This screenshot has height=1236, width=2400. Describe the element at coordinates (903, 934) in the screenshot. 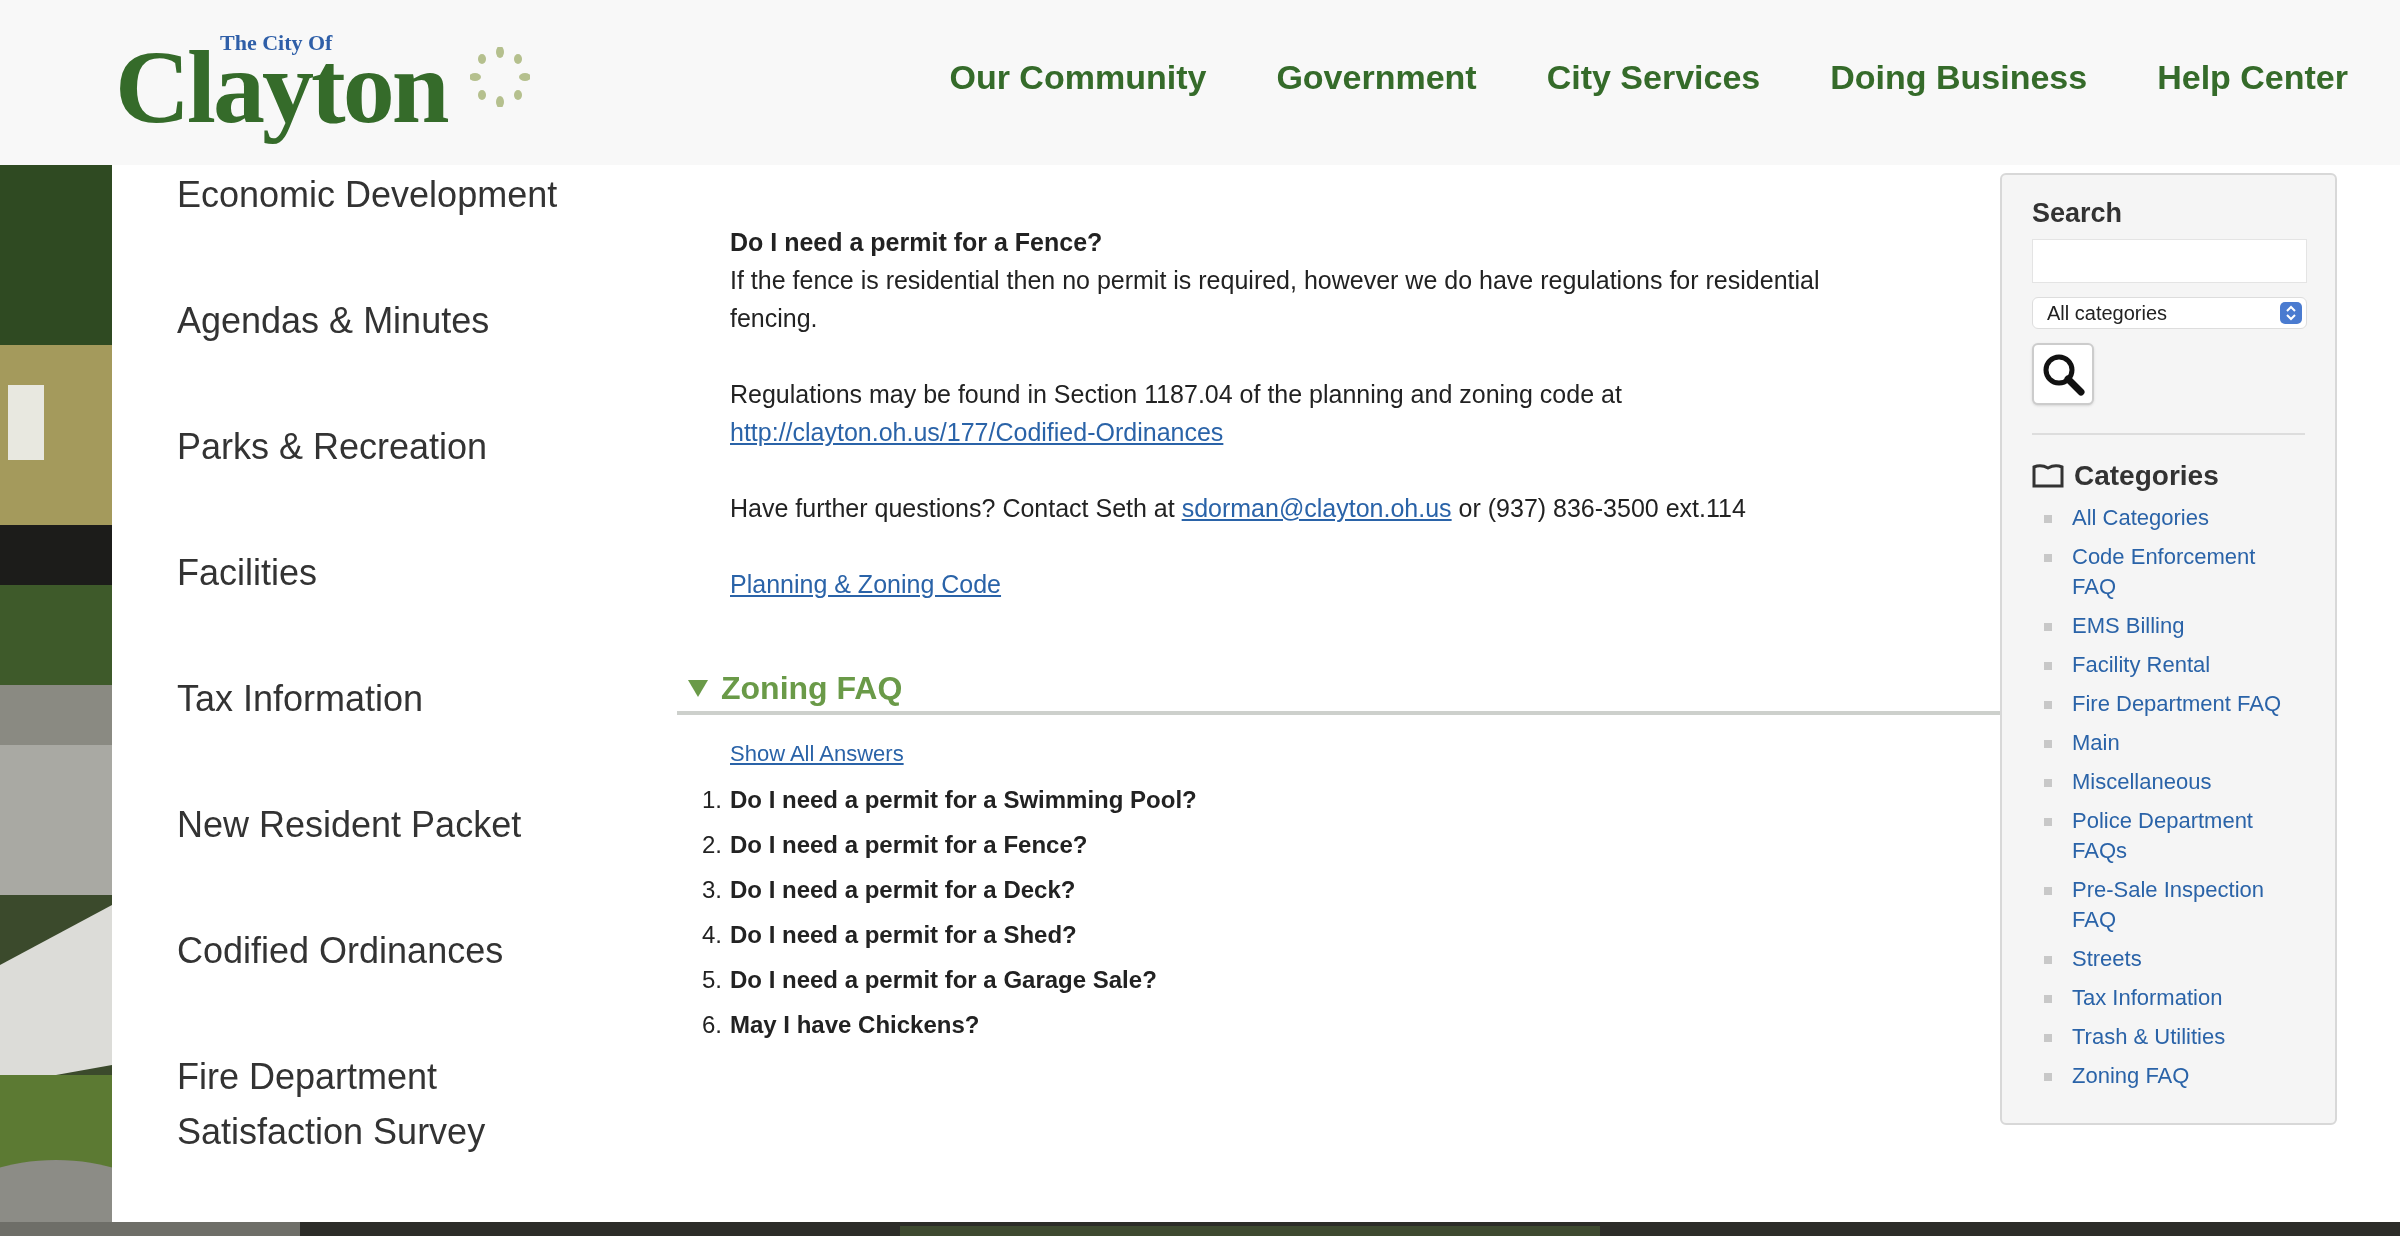

I see `question-link: Do I need a permit for a Shed?` at that location.